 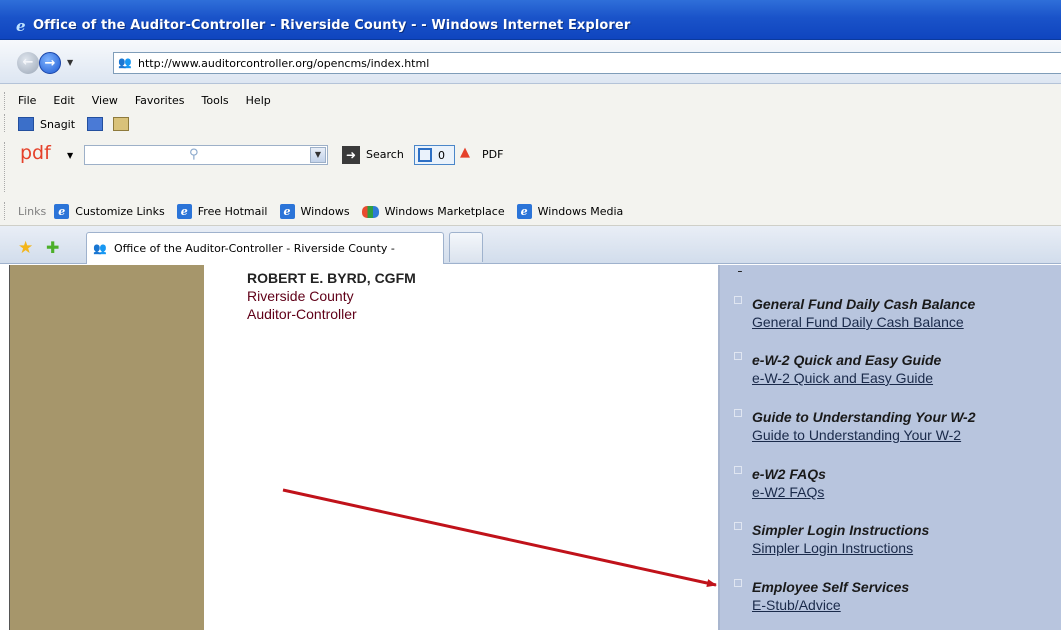 I want to click on favorites-center-star-icon: ★, so click(x=25, y=248).